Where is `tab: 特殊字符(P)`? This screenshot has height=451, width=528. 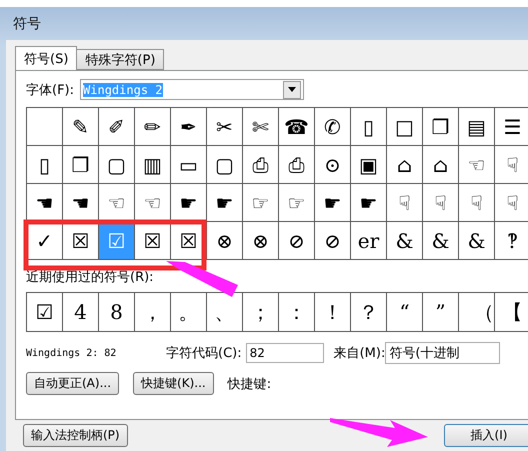 tab: 特殊字符(P) is located at coordinates (120, 59).